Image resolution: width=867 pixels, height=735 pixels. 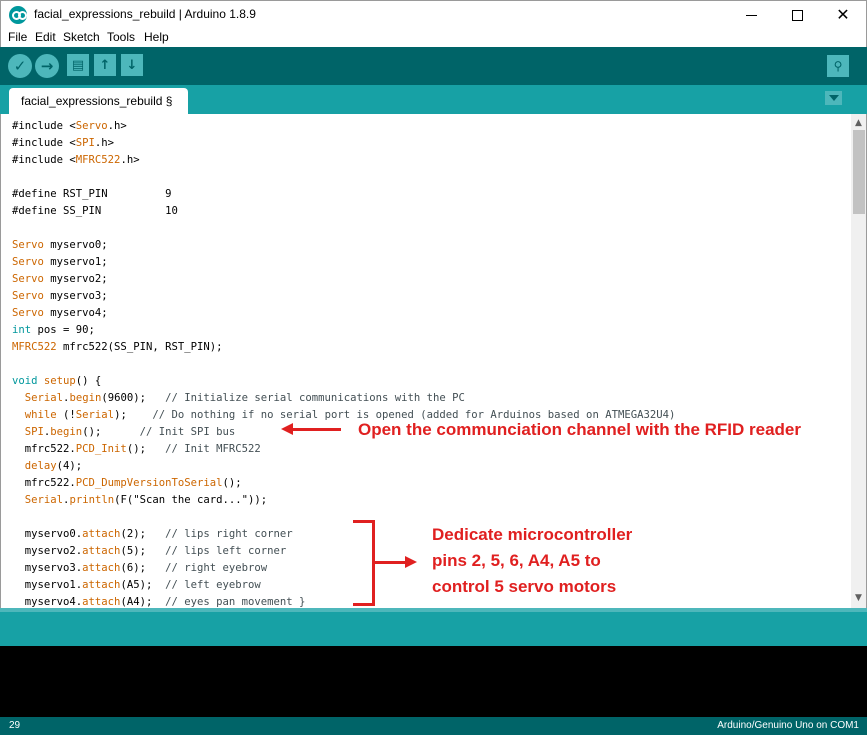 I want to click on code-line: Servo myservo4;, so click(x=343, y=313).